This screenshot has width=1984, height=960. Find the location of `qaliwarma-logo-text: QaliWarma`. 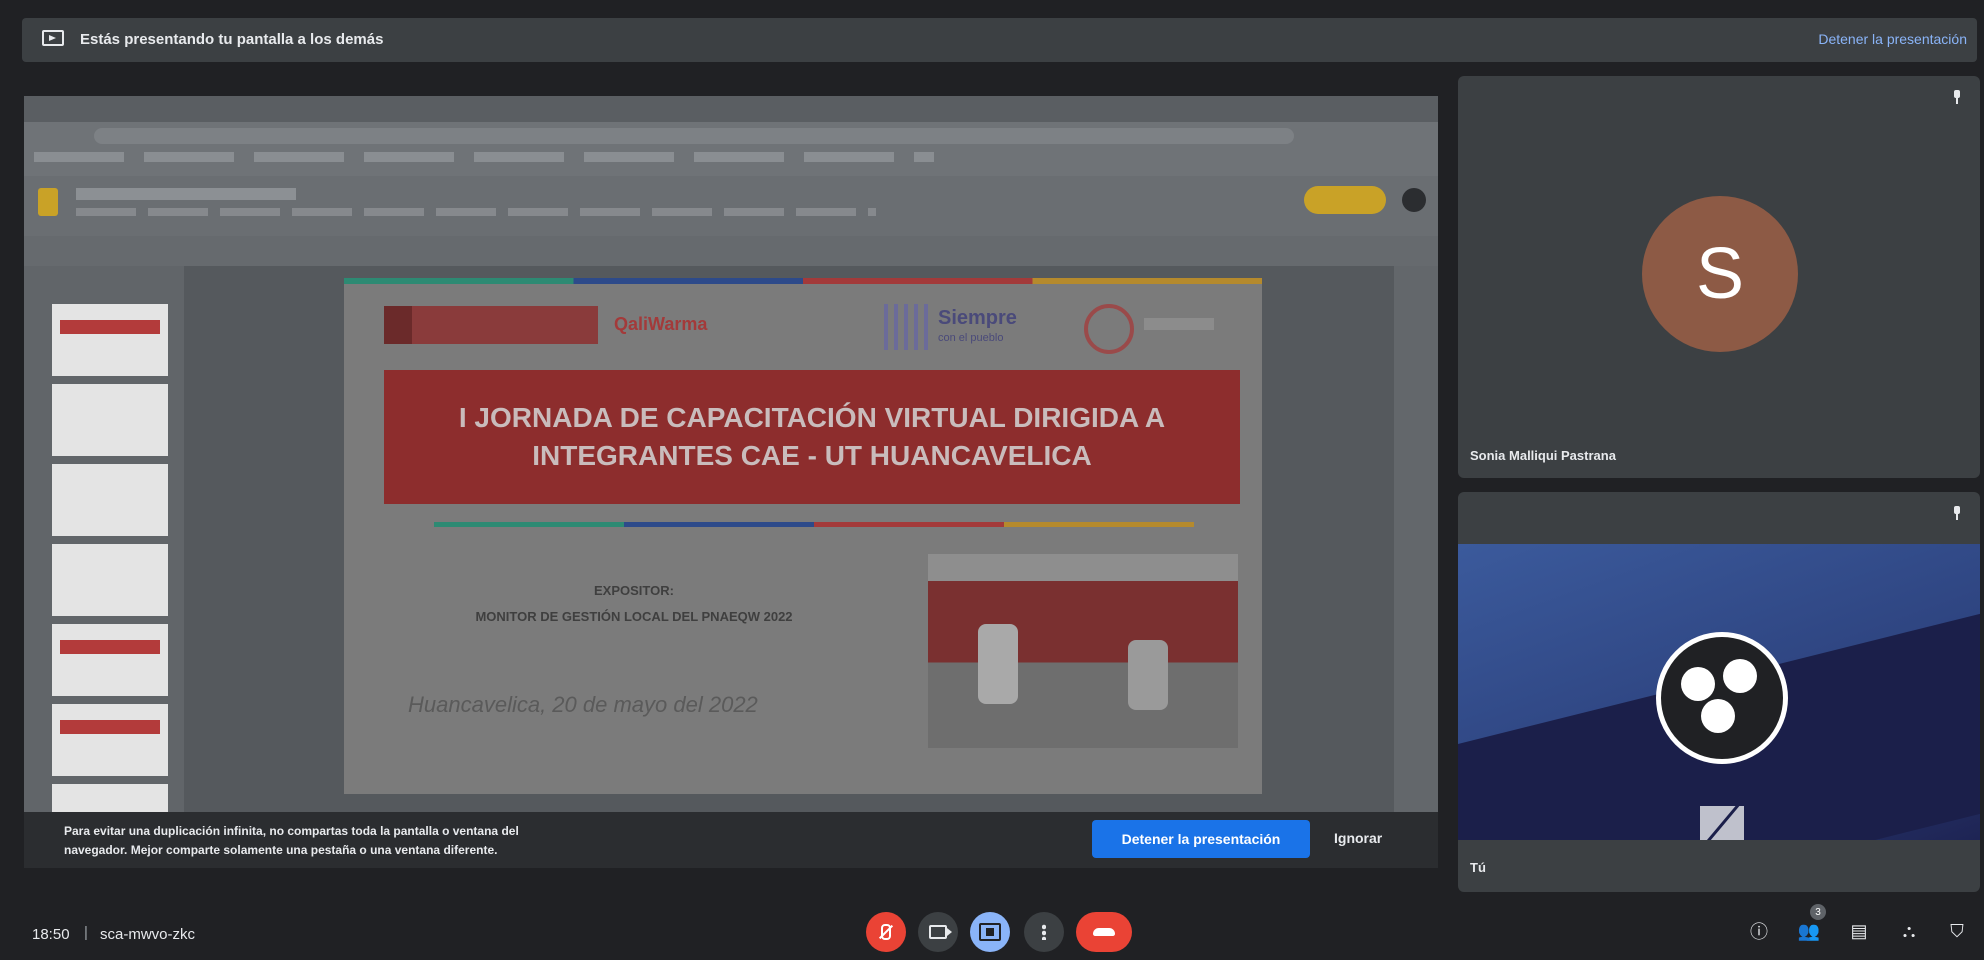

qaliwarma-logo-text: QaliWarma is located at coordinates (661, 324).